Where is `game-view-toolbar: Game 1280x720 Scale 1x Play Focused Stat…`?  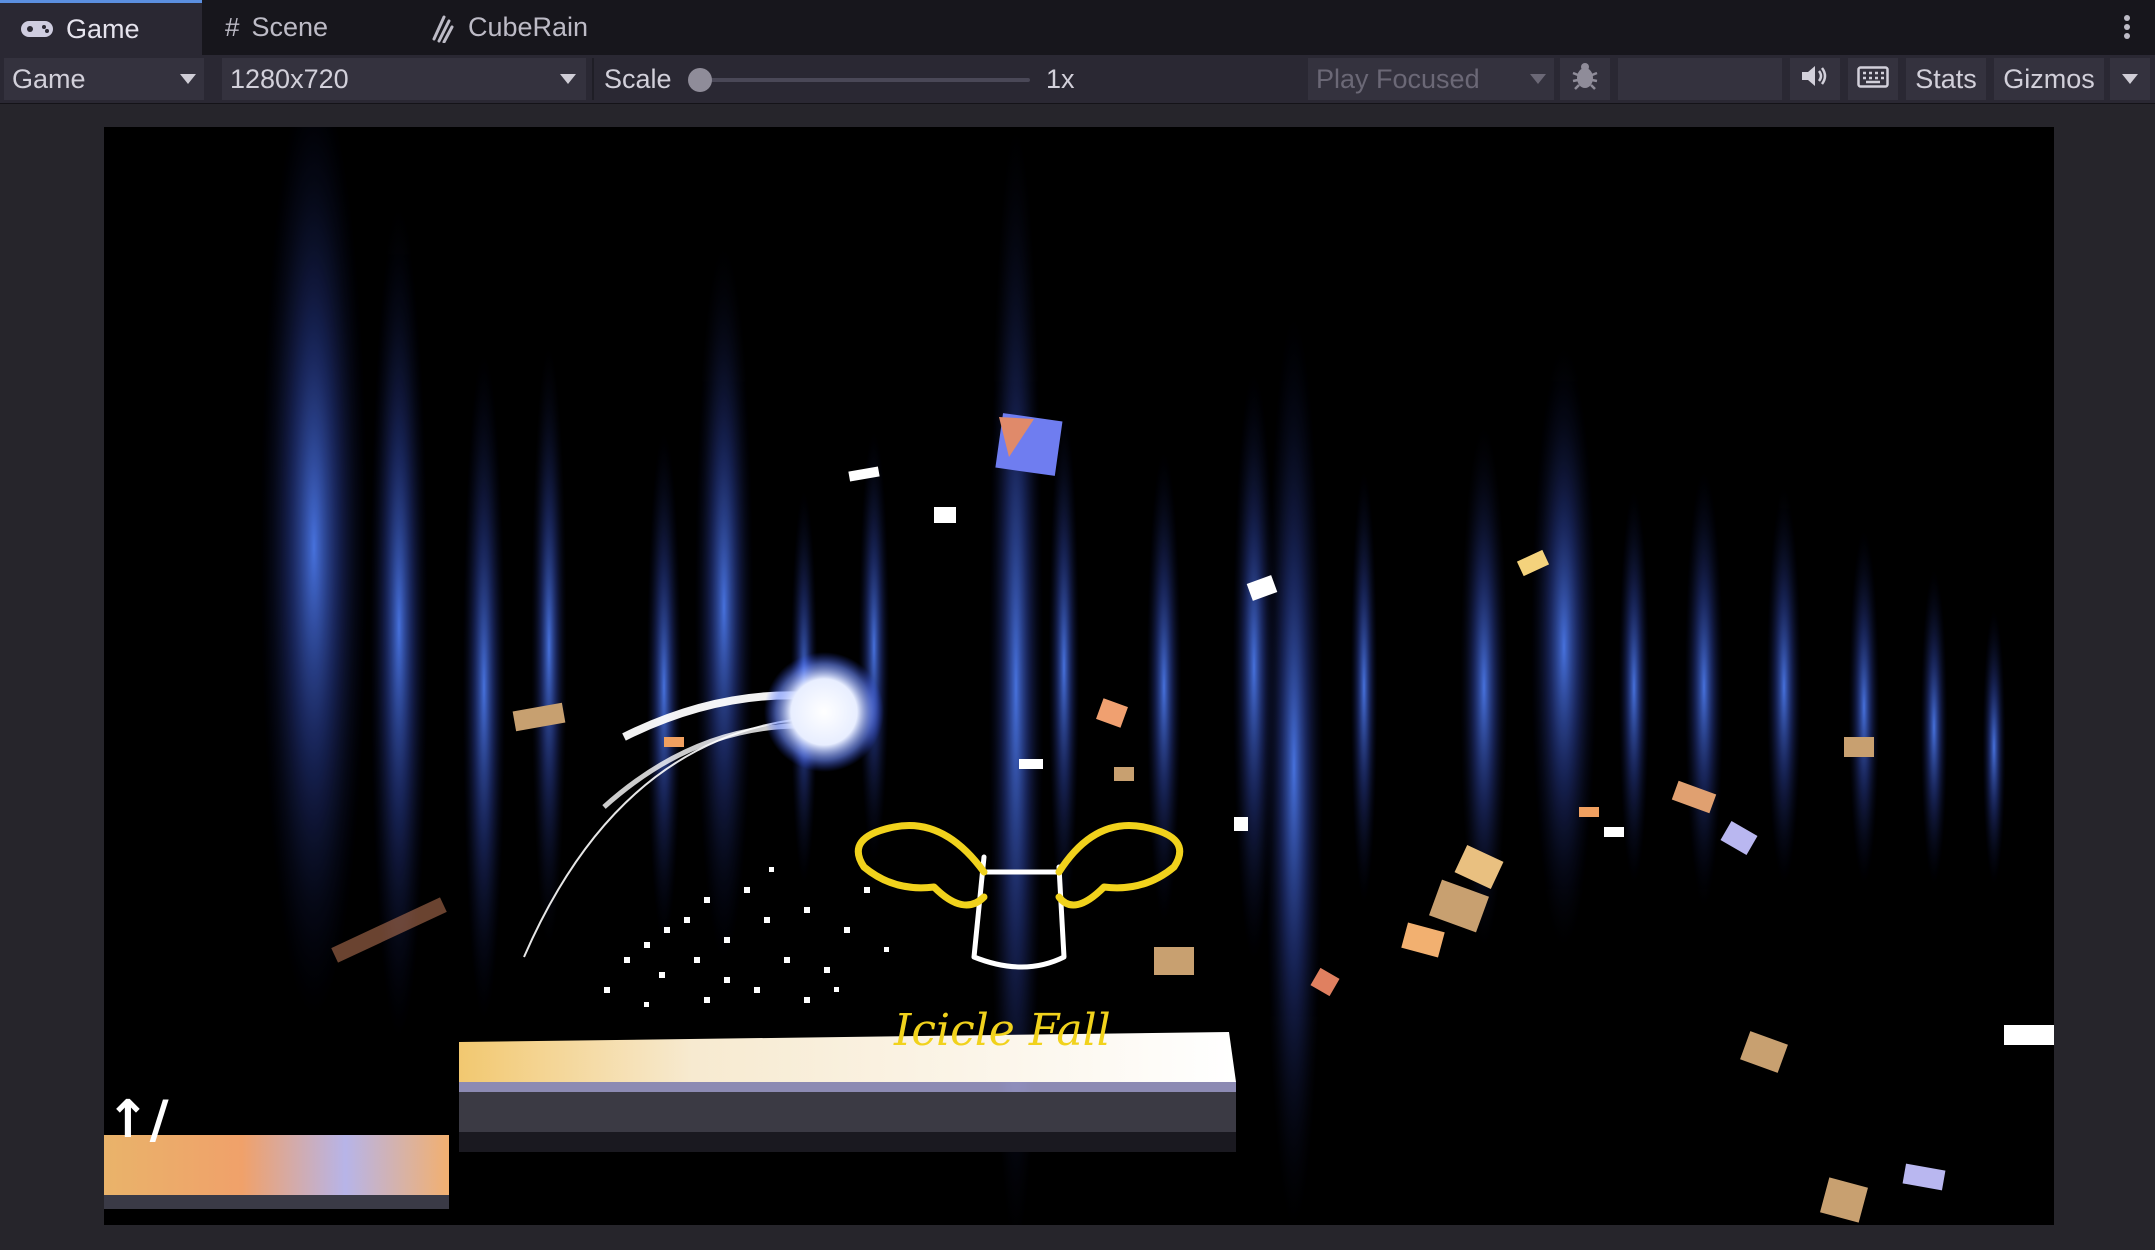
game-view-toolbar: Game 1280x720 Scale 1x Play Focused Stat… is located at coordinates (1077, 79).